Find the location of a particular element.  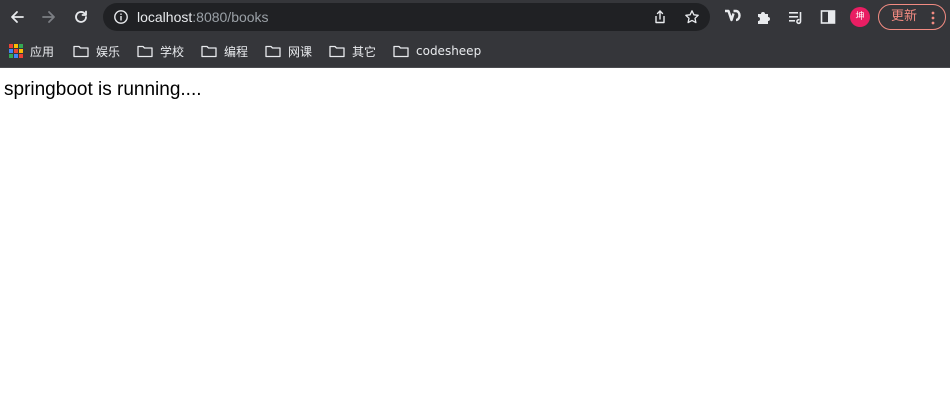

bookmark-apps: 应用 is located at coordinates (31, 51).